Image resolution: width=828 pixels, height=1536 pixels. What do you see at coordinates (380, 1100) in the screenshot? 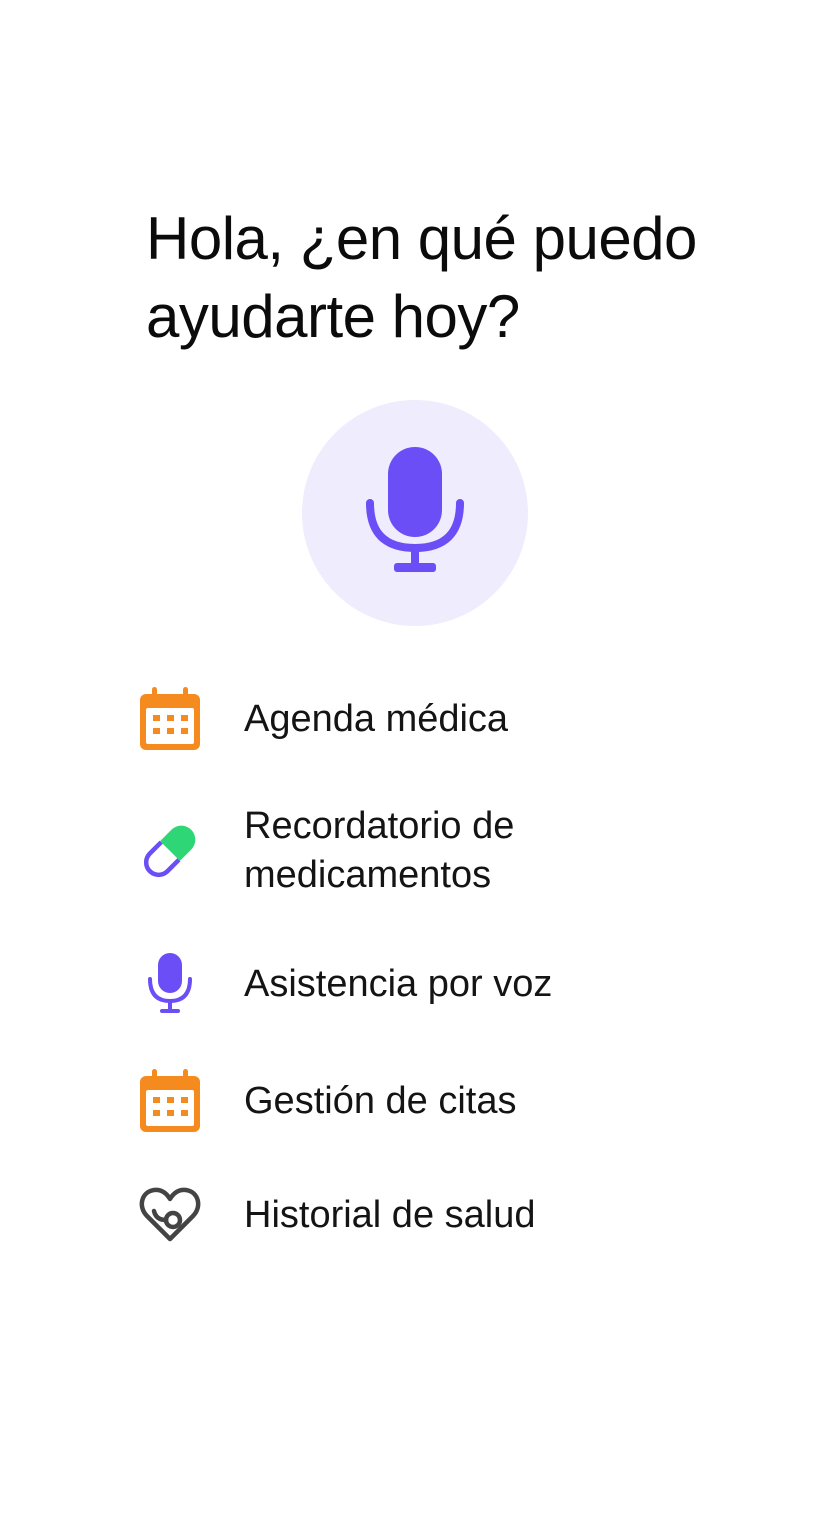
I see `menu-item-label: Gestión de citas` at bounding box center [380, 1100].